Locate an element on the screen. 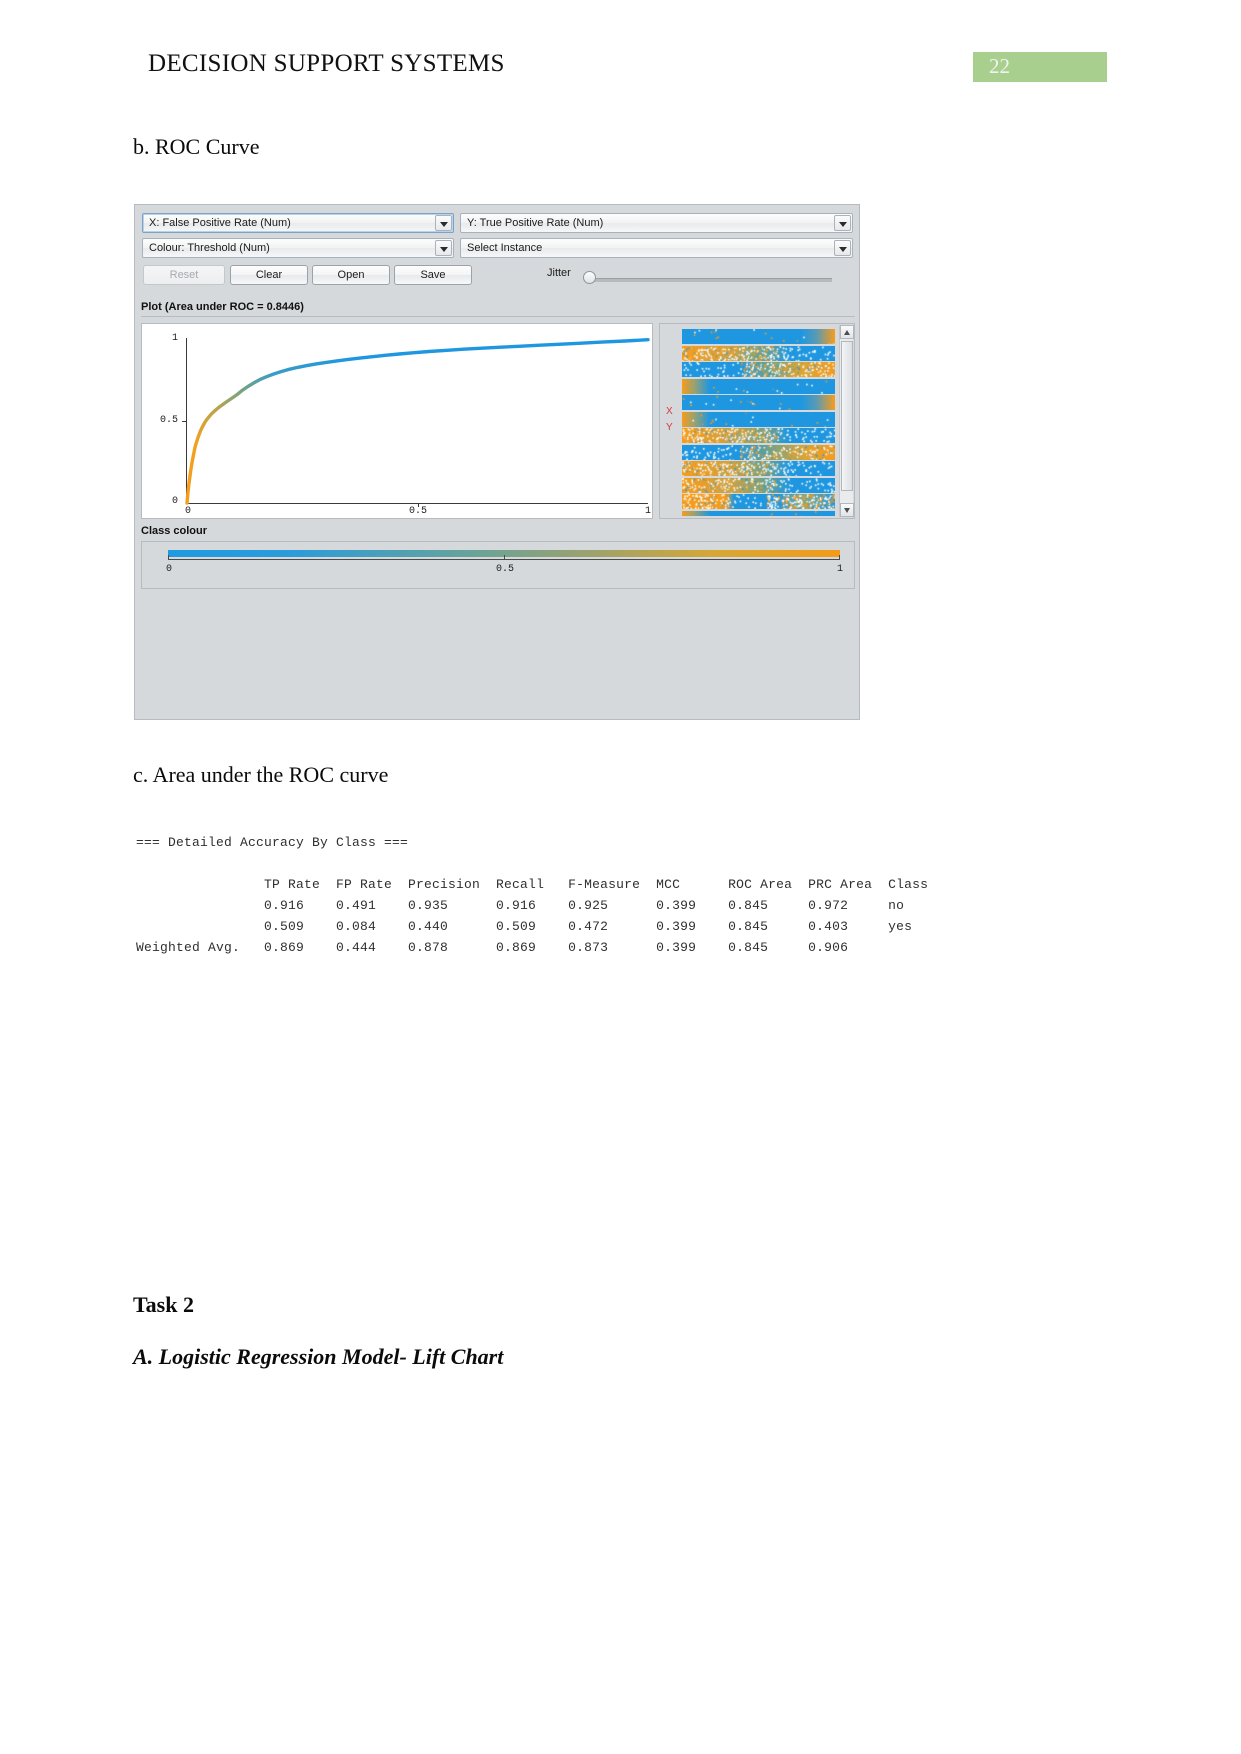 This screenshot has height=1754, width=1241. axis-assignment-marks: X Y is located at coordinates (669, 420).